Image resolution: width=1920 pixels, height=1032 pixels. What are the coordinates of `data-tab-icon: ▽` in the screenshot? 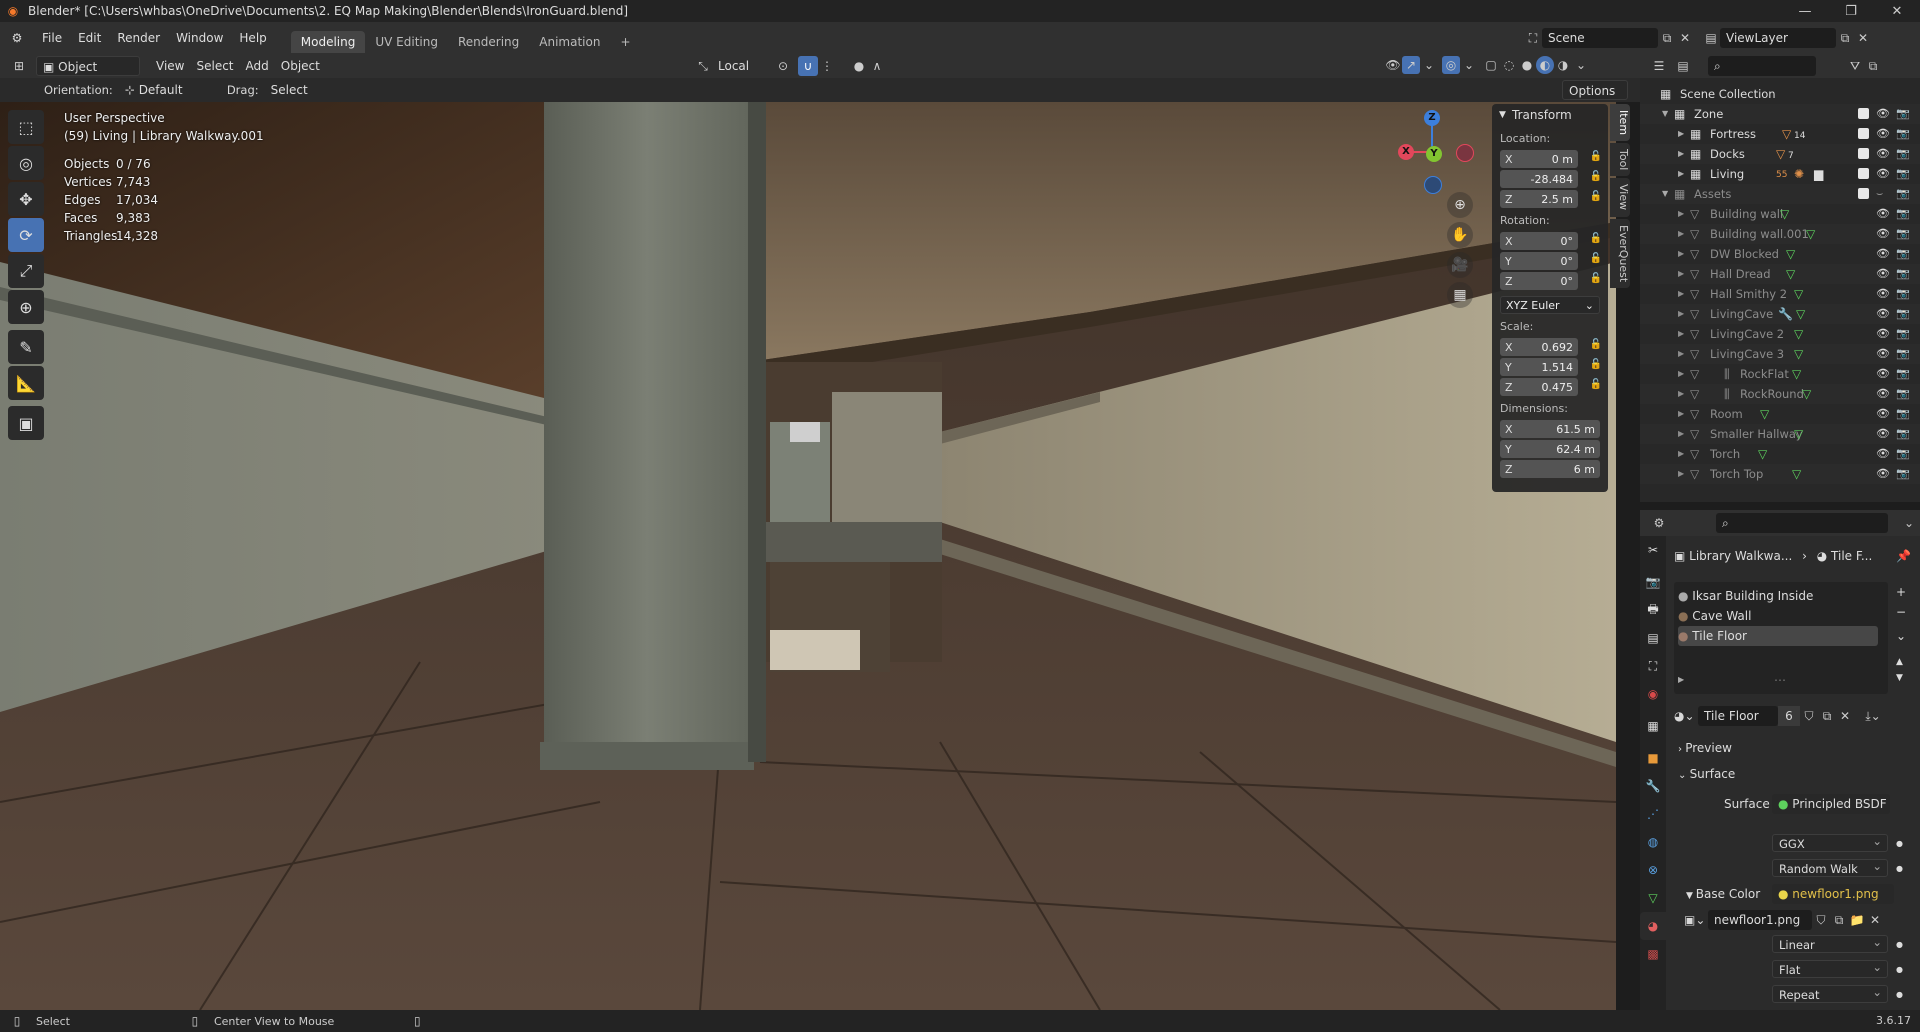 It's located at (1653, 898).